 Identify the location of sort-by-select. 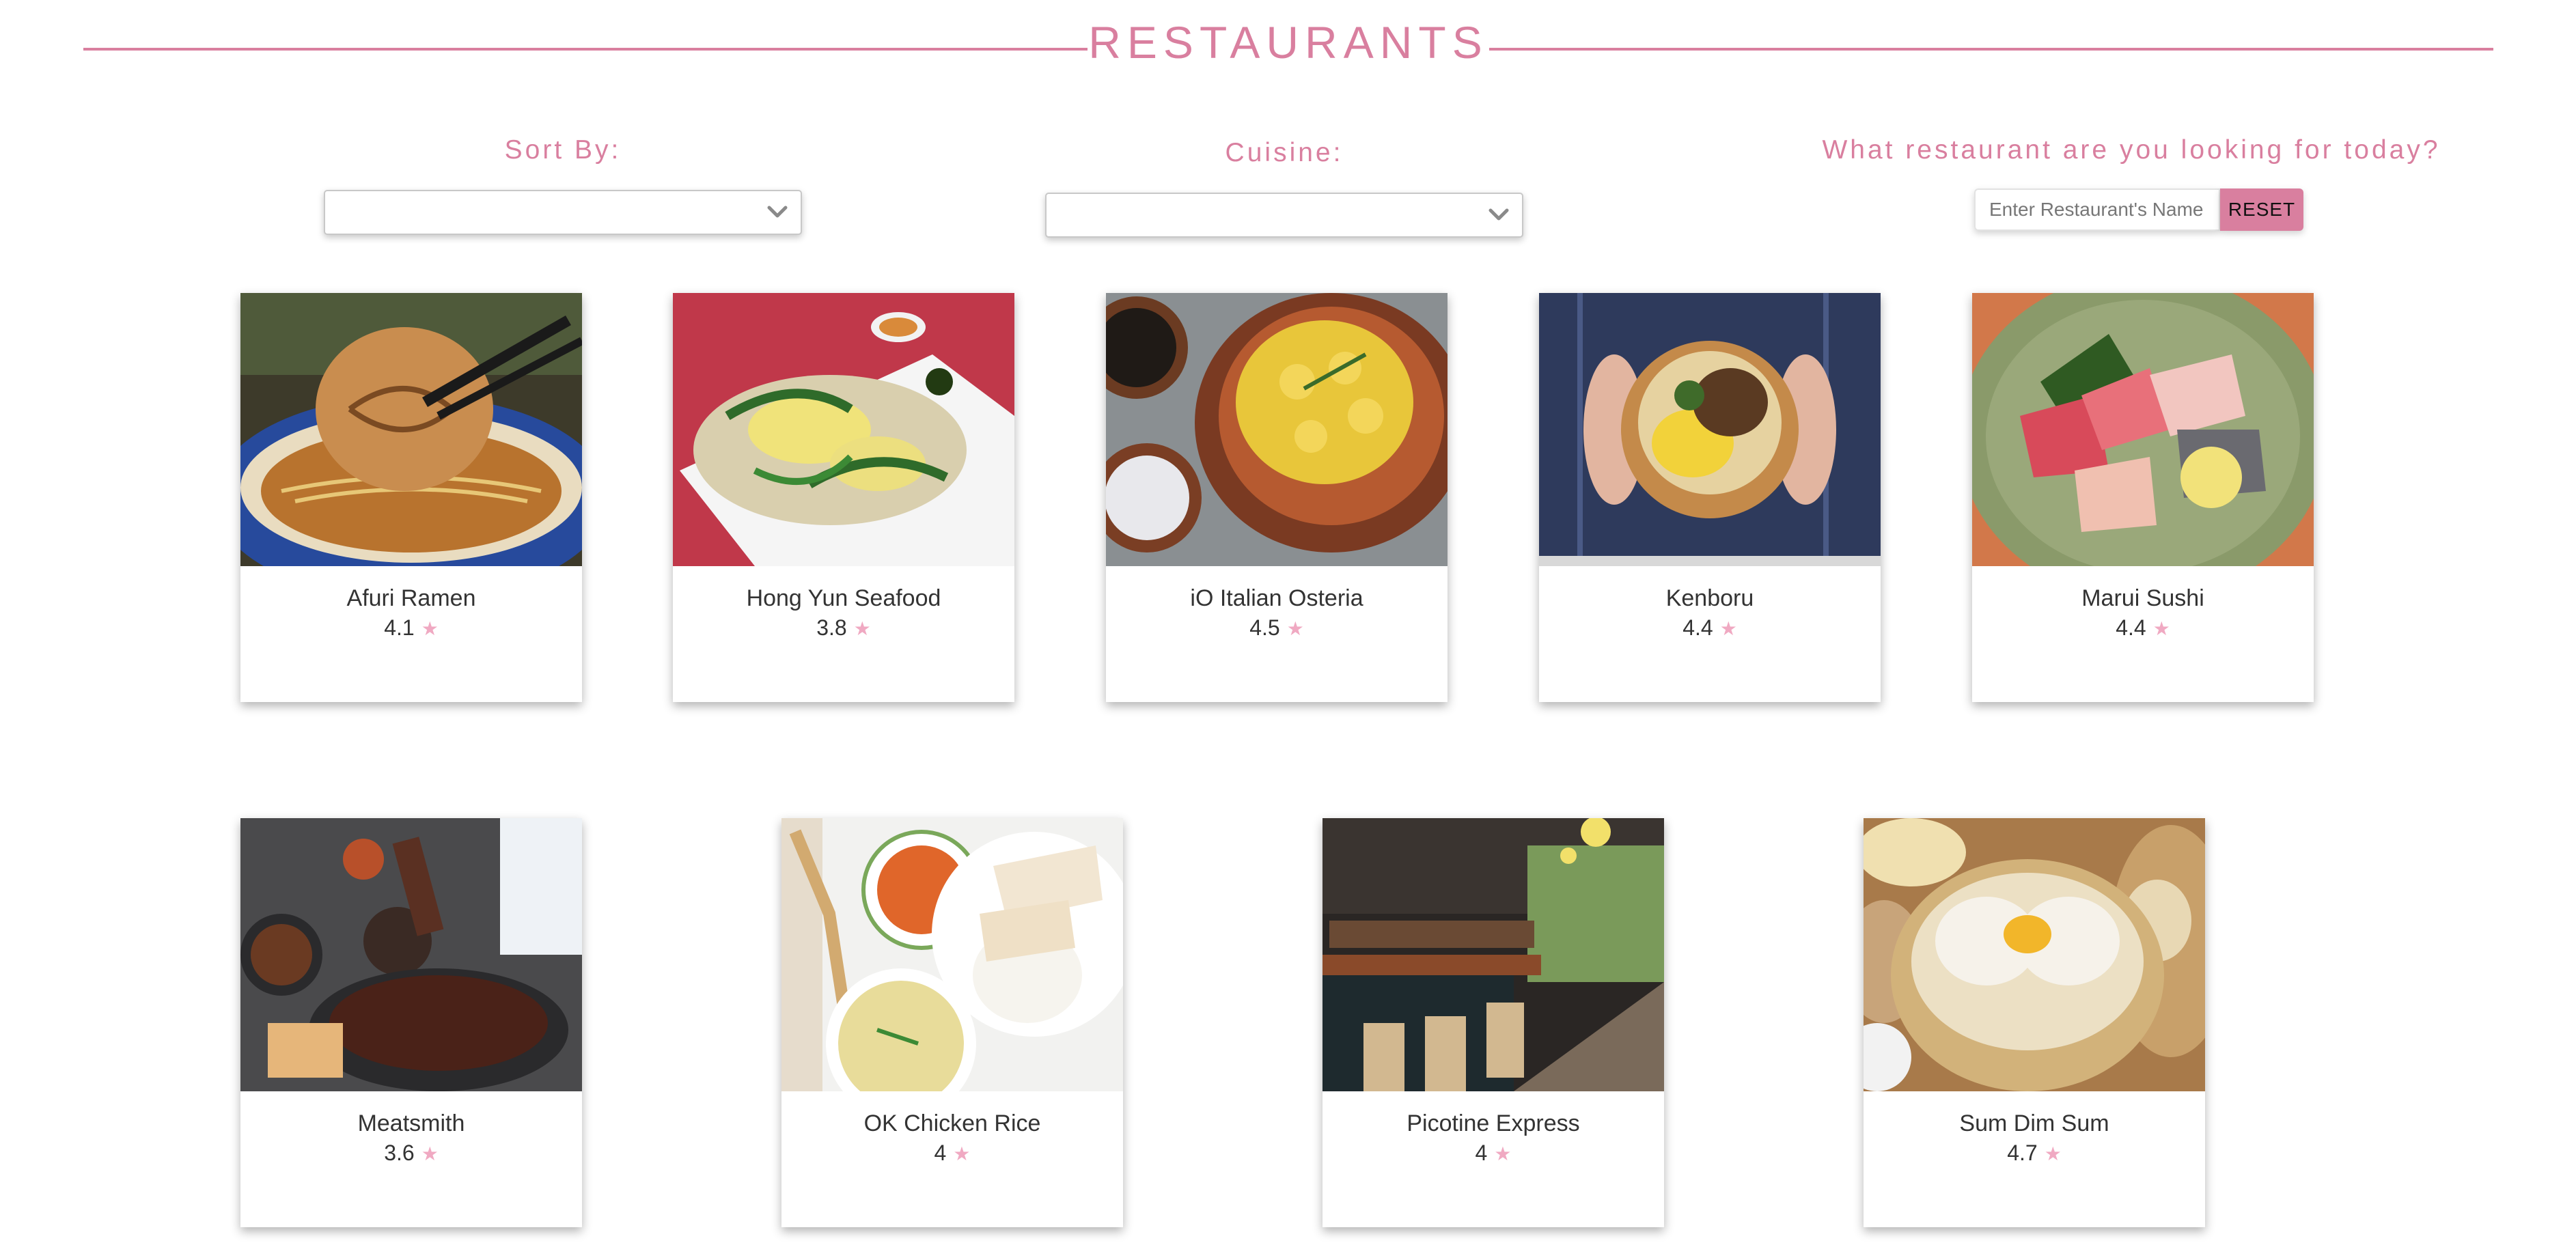
(563, 212).